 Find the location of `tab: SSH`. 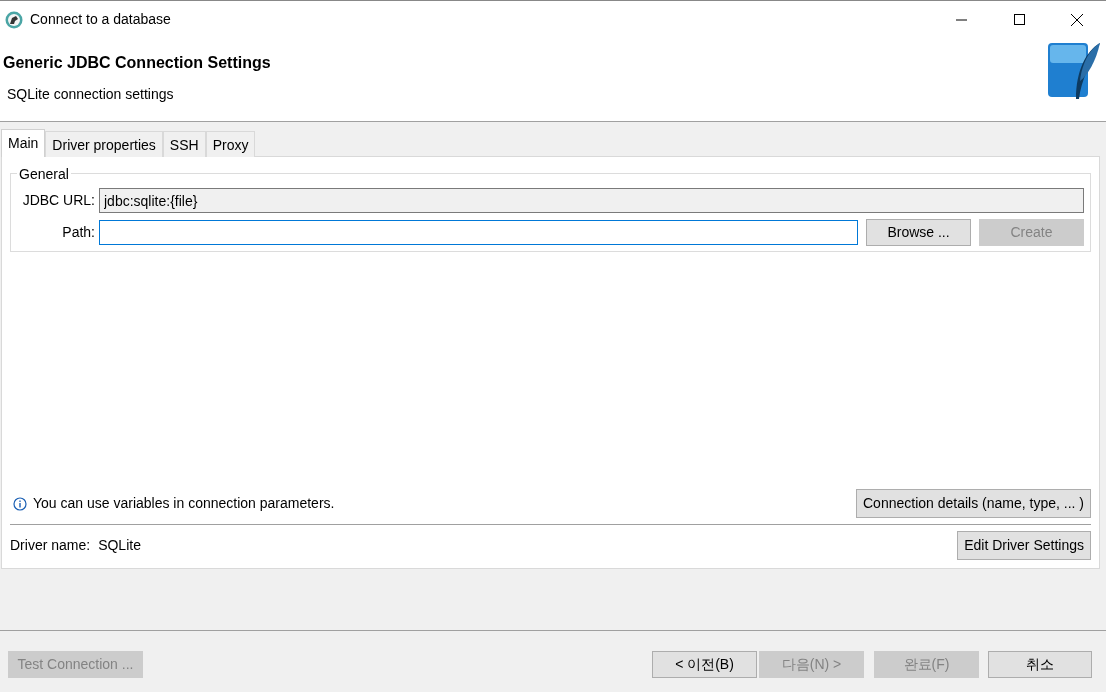

tab: SSH is located at coordinates (184, 144).